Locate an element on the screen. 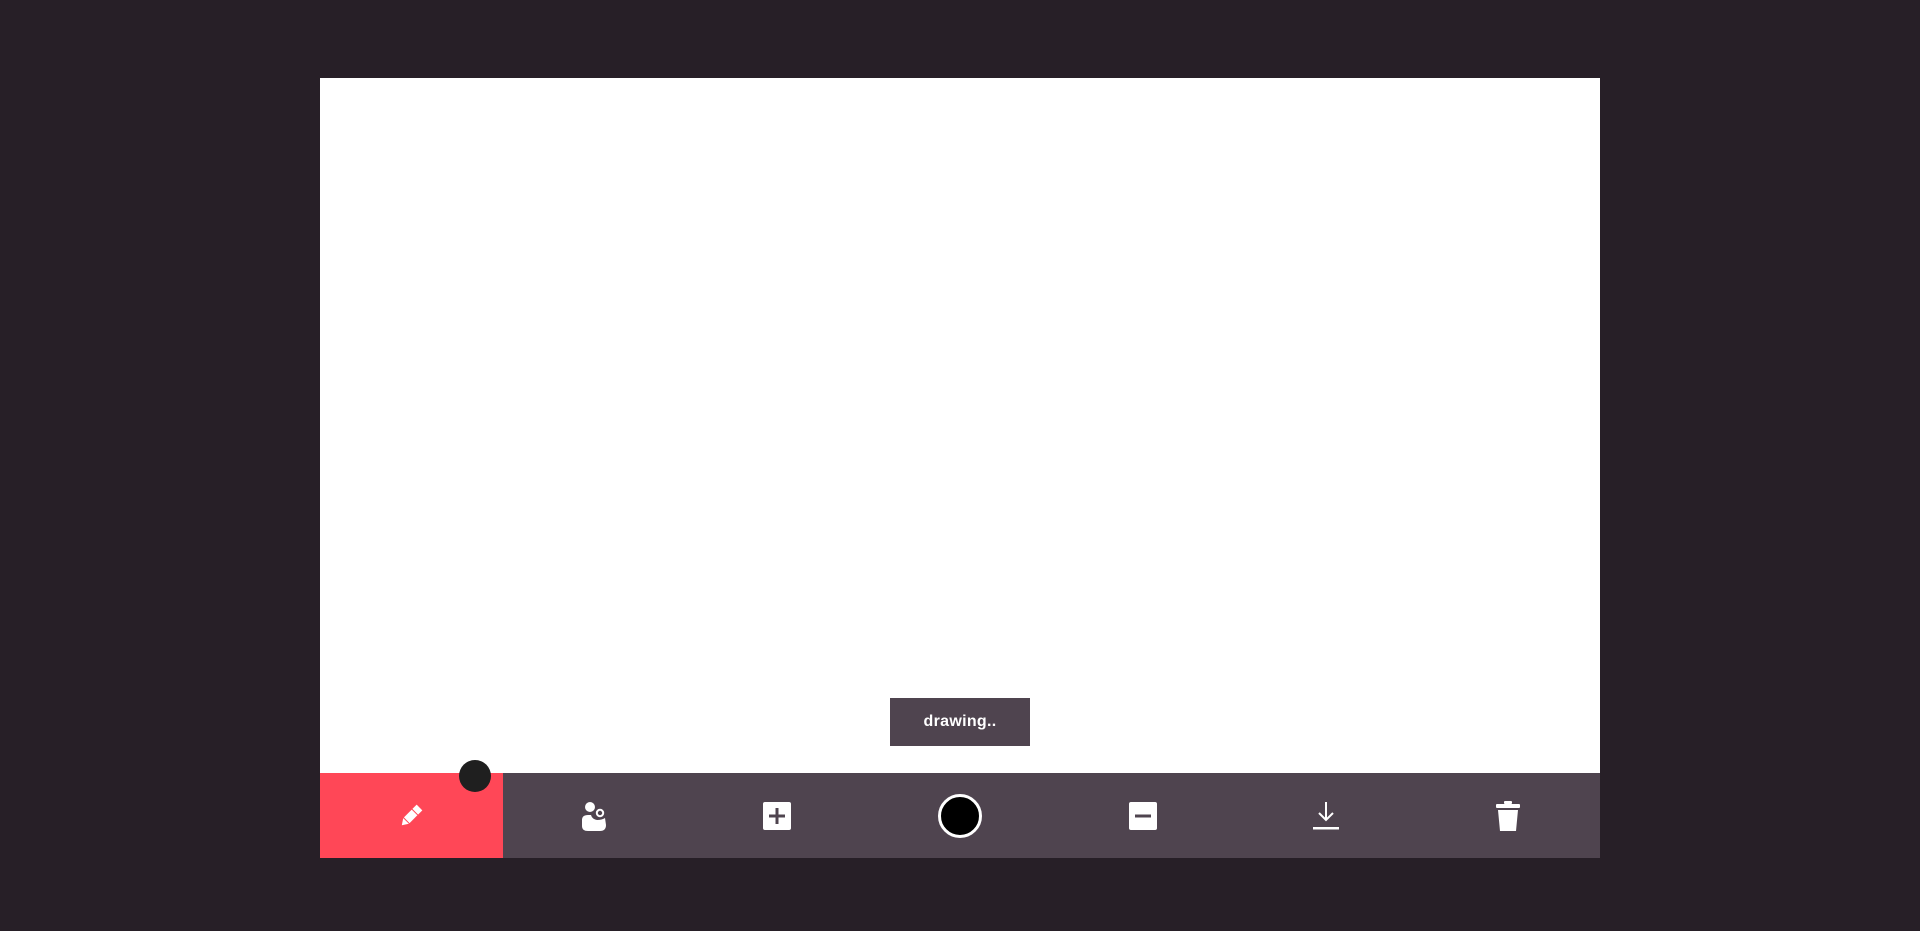 The height and width of the screenshot is (931, 1920). trash-icon is located at coordinates (1508, 815).